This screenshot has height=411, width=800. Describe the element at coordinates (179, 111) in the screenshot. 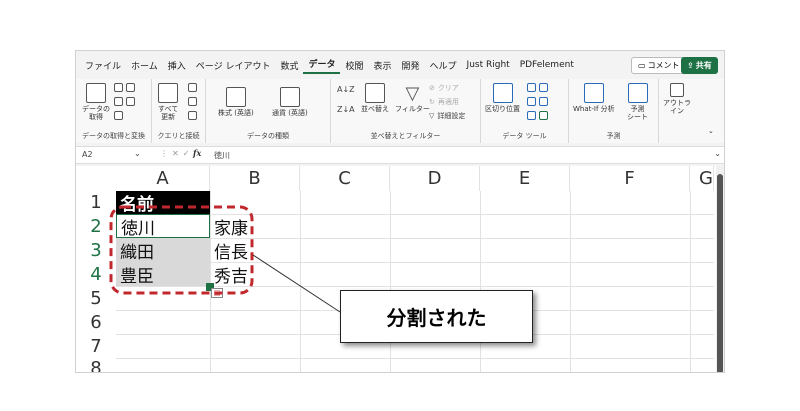

I see `group-queries: すべて 更新 クエリと接続` at that location.